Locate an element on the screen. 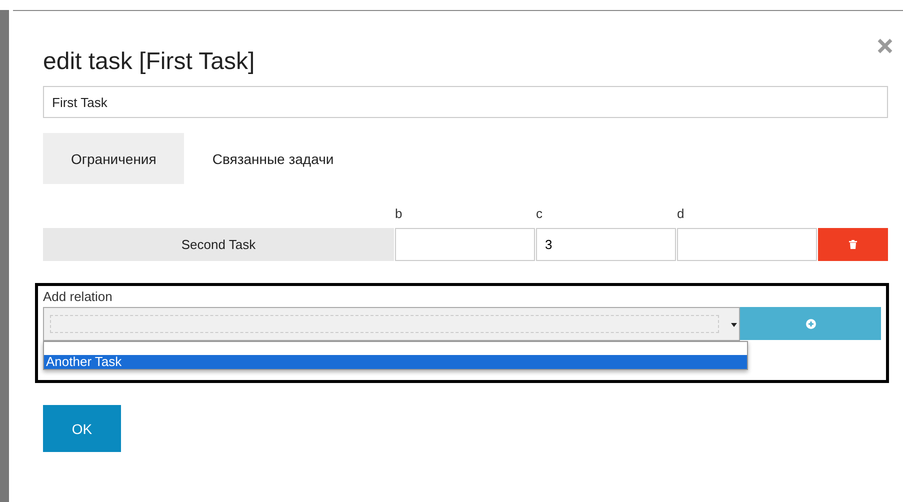 This screenshot has height=502, width=903. column-header: b is located at coordinates (398, 213).